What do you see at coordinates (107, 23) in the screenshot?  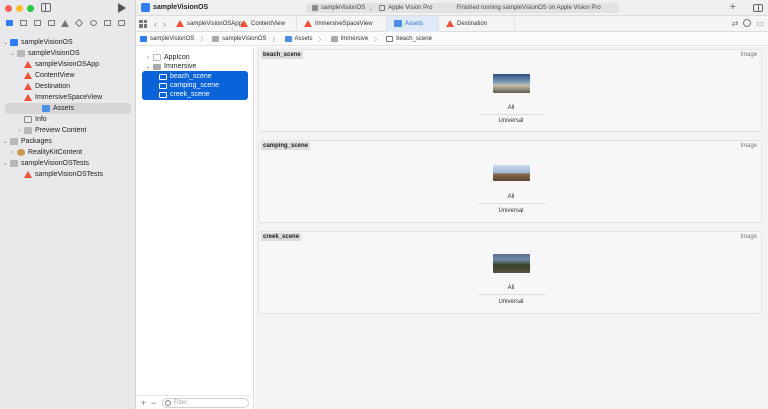 I see `breakpoint-navigator-tab` at bounding box center [107, 23].